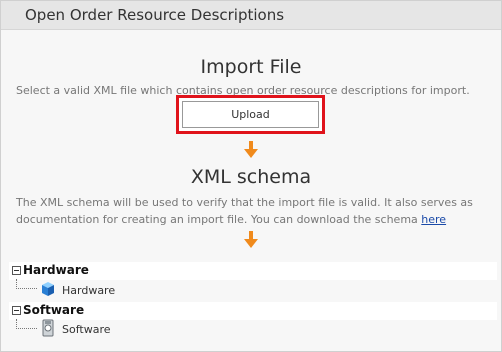  I want to click on tree-group-software: Software, so click(253, 311).